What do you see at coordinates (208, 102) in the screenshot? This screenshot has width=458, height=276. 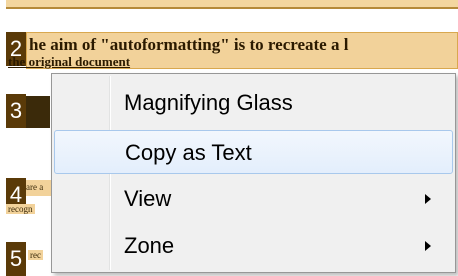 I see `menu-item-label: Magnifying Glass` at bounding box center [208, 102].